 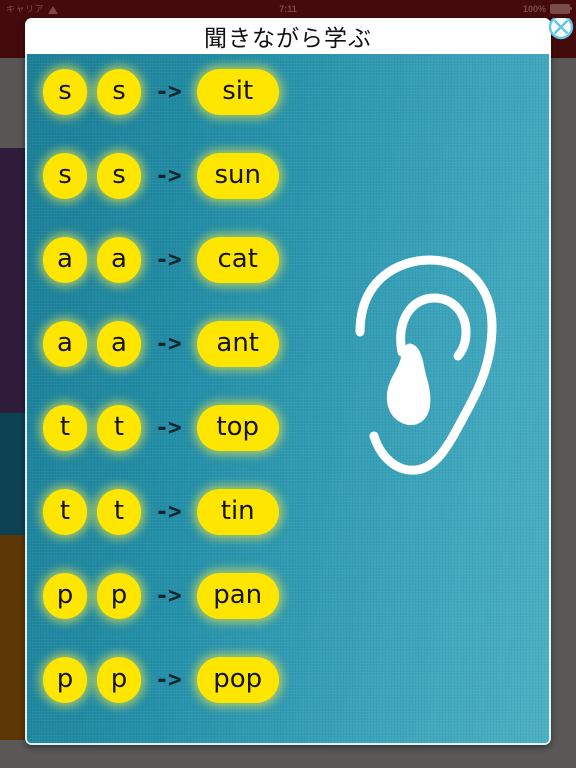 What do you see at coordinates (561, 9) in the screenshot?
I see `battery-full-icon` at bounding box center [561, 9].